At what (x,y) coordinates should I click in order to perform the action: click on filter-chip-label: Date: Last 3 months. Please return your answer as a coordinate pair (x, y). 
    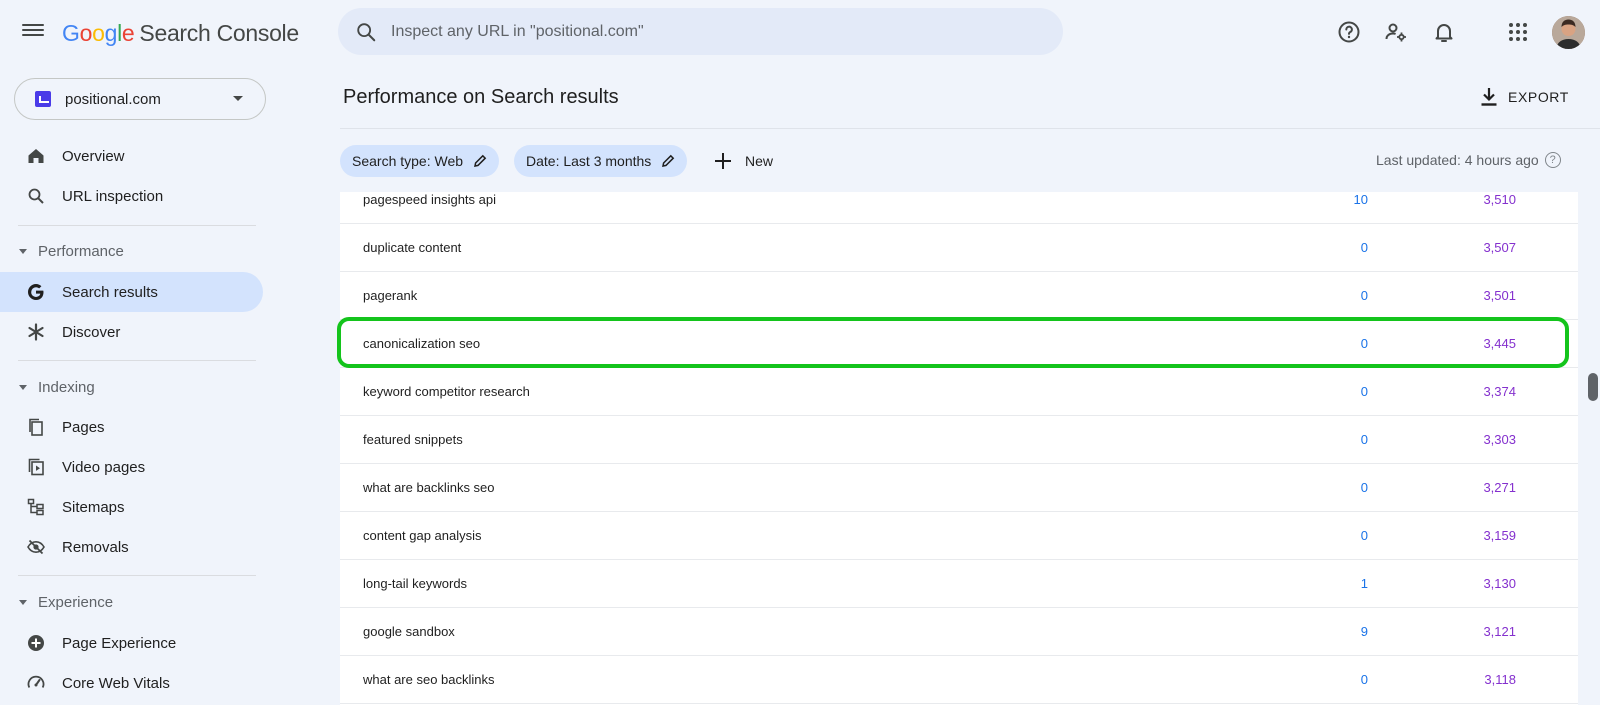
    Looking at the image, I should click on (589, 161).